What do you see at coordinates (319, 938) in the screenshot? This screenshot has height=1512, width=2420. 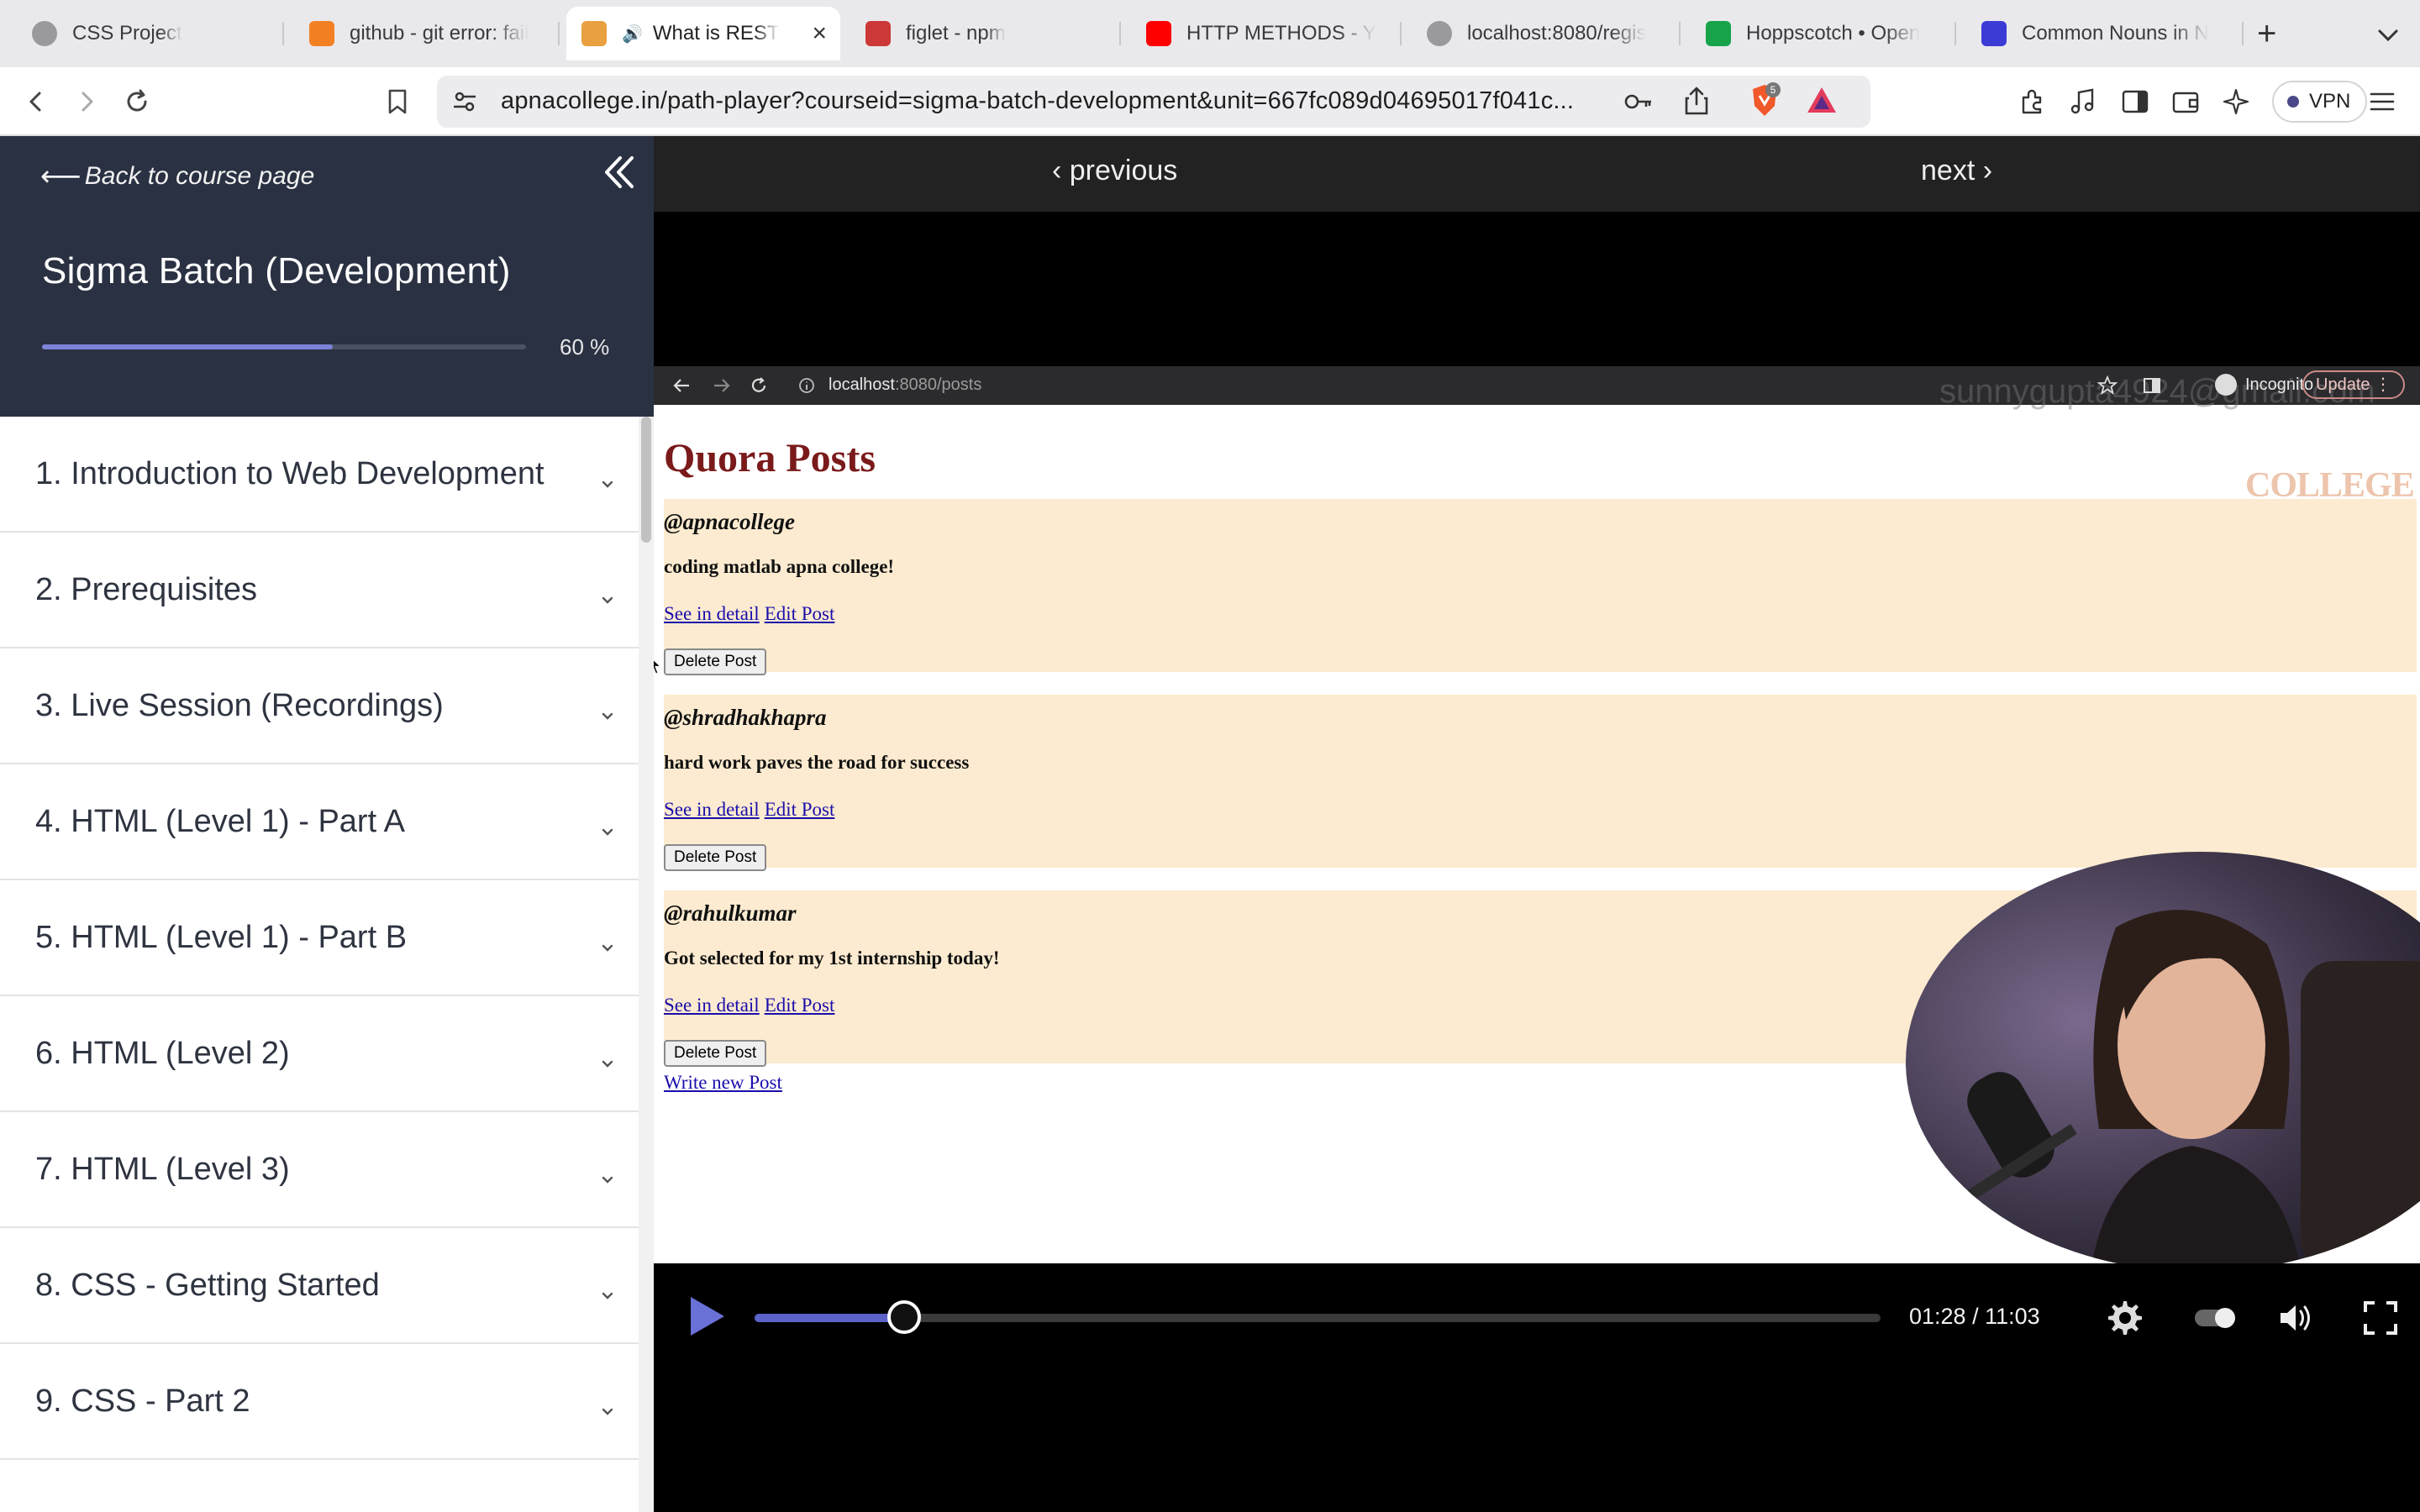 I see `unit-item: 5. HTML (Level 1) - Part B` at bounding box center [319, 938].